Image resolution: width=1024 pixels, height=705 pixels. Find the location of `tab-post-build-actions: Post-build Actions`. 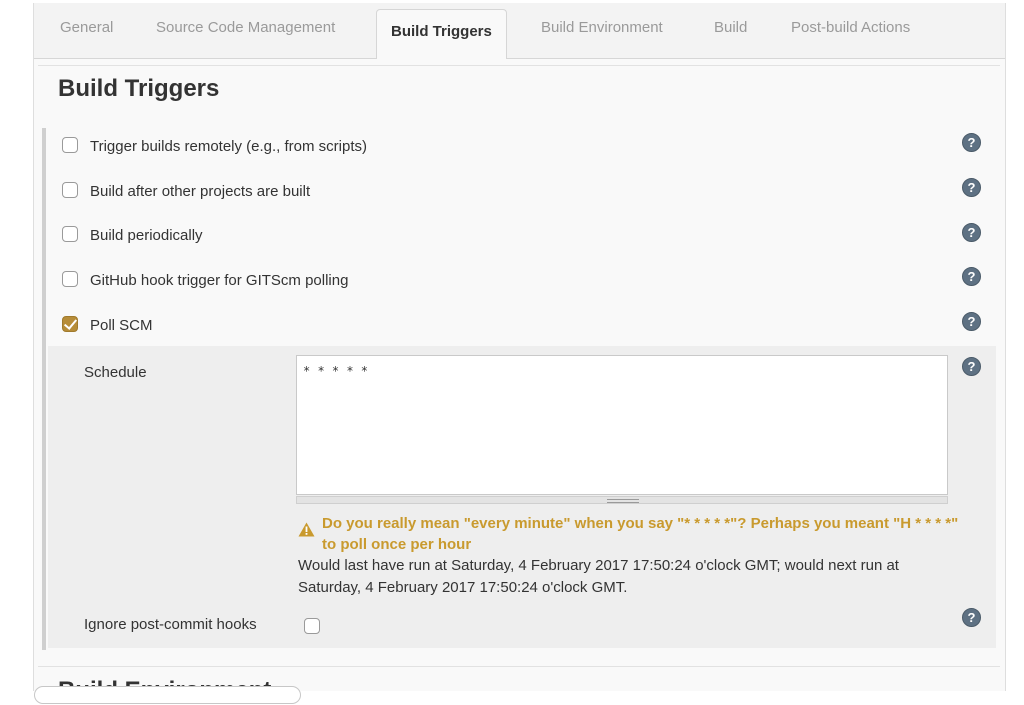

tab-post-build-actions: Post-build Actions is located at coordinates (850, 27).